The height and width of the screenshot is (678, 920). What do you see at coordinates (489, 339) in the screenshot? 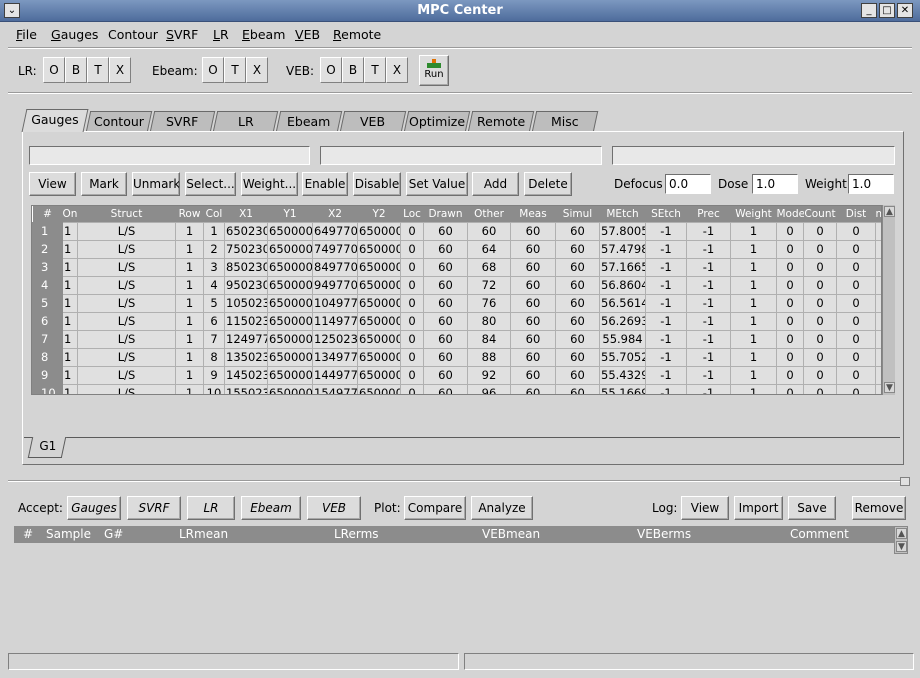
I see `cell-other: 84` at bounding box center [489, 339].